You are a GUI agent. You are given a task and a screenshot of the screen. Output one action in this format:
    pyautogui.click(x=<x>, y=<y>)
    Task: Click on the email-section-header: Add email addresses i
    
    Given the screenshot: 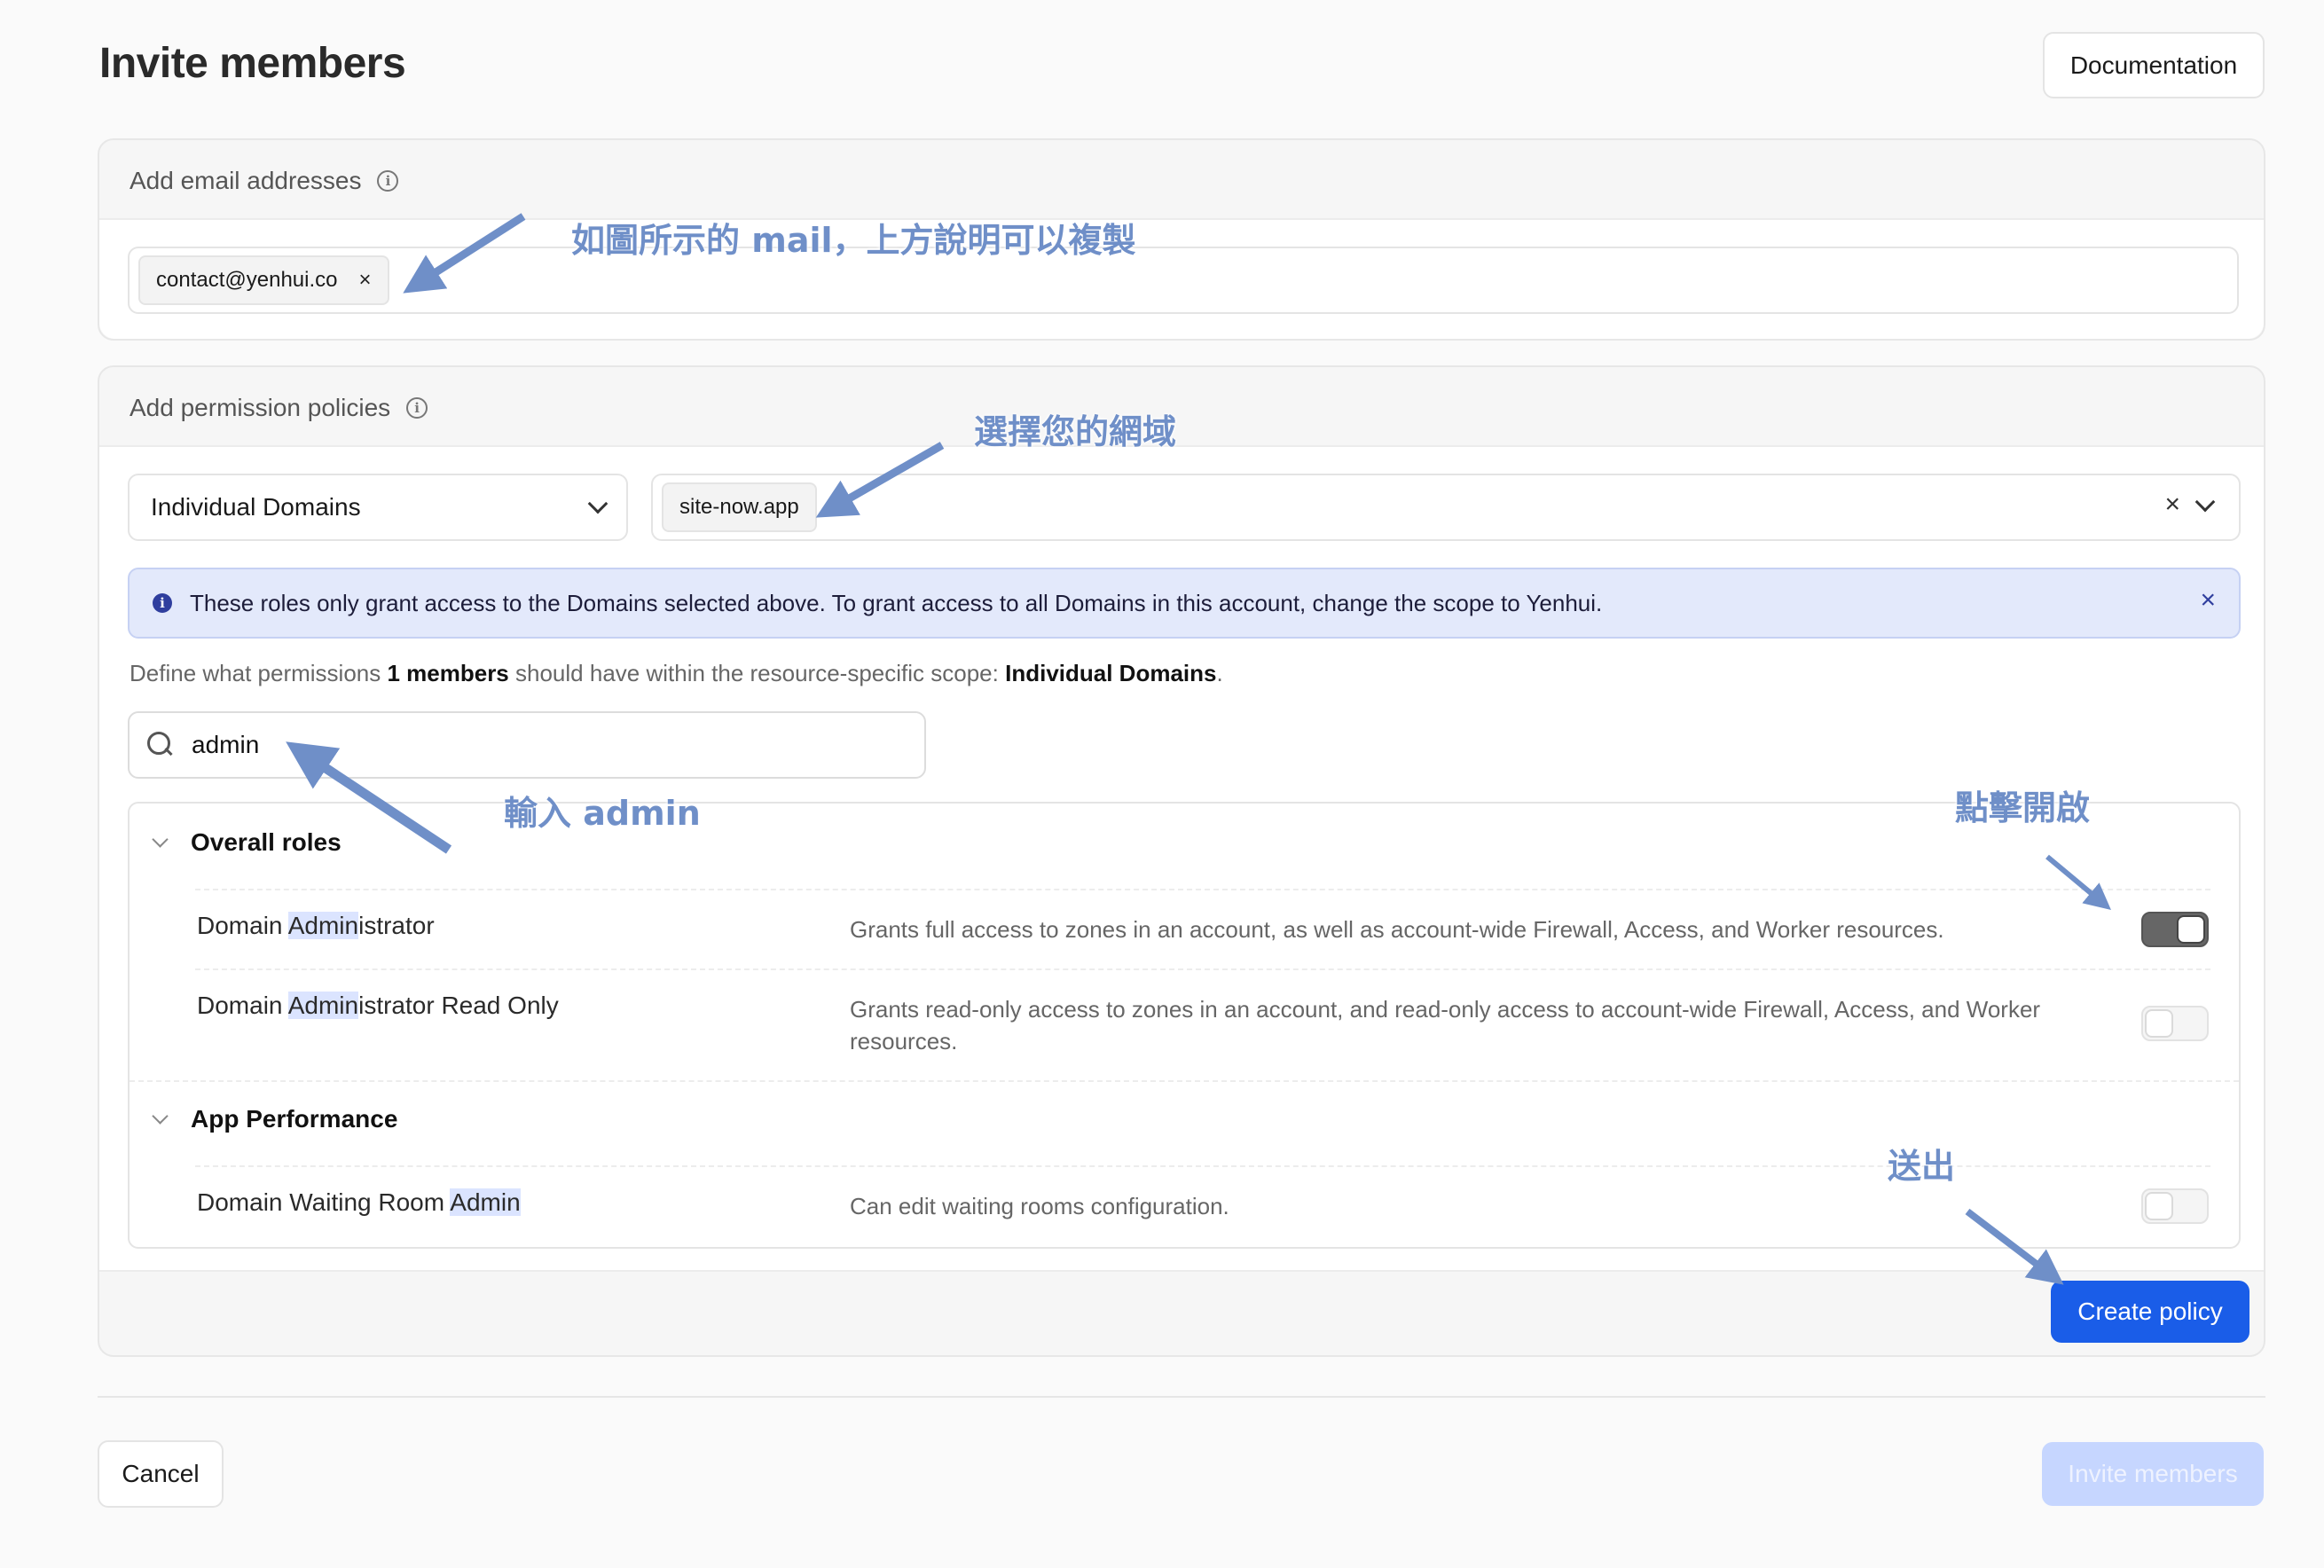 What is the action you would take?
    pyautogui.click(x=264, y=181)
    